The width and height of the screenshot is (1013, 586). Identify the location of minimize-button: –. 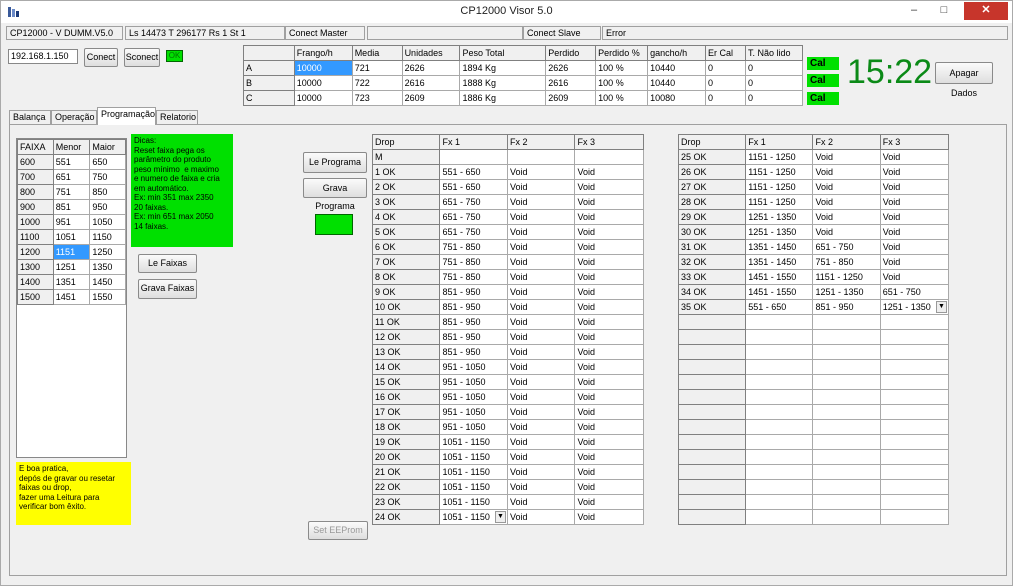
(914, 11).